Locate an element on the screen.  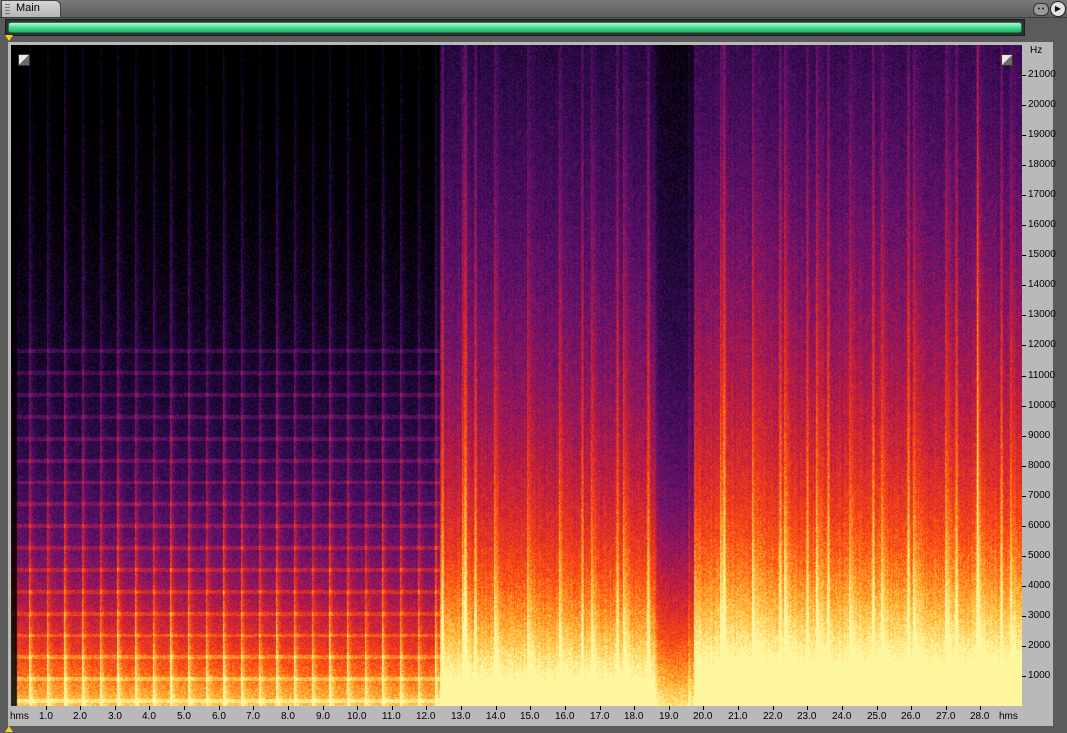
tab-grip-icon is located at coordinates (7, 9).